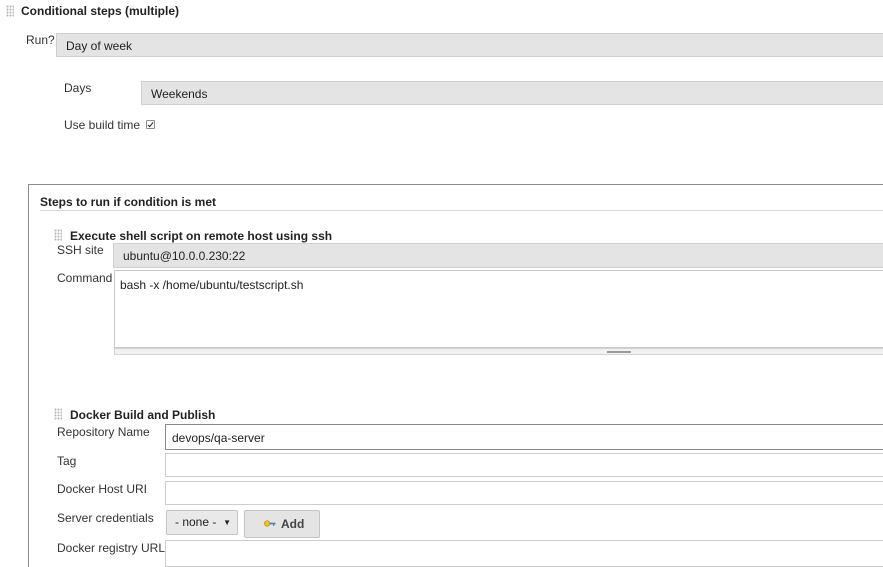 This screenshot has height=567, width=883. I want to click on ssh-site-select: ubuntu@10.0.0.230:22, so click(498, 255).